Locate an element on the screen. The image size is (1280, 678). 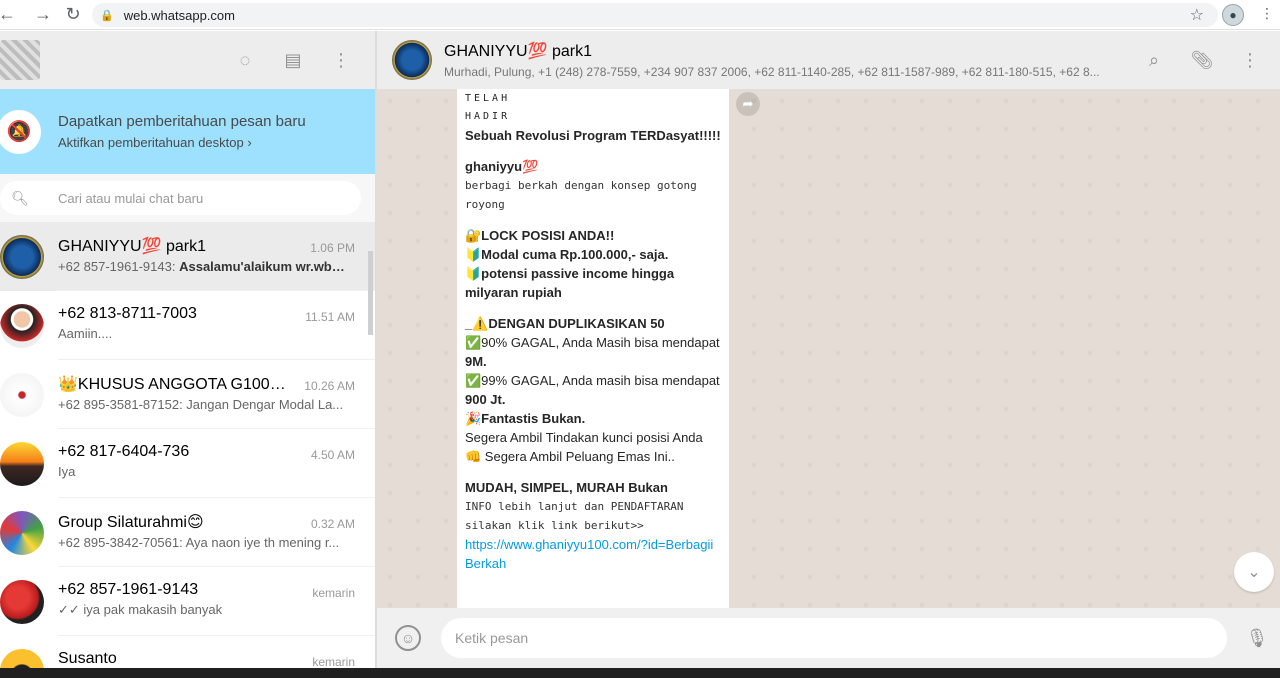
enable-notifications-link: Aktifkan pemberitahuan desktop › is located at coordinates (182, 142).